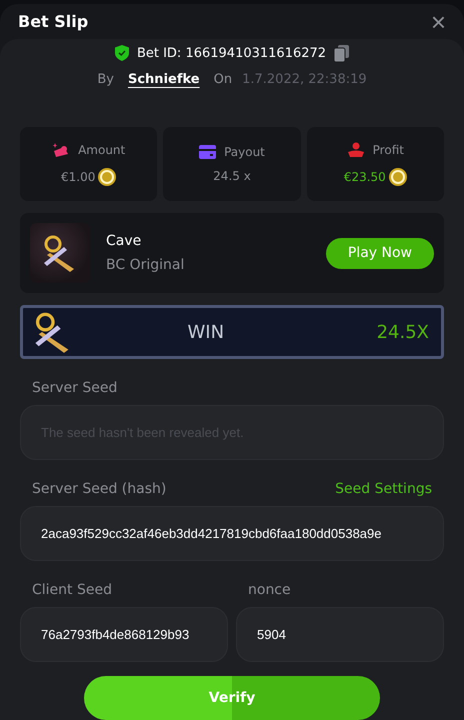  Describe the element at coordinates (75, 388) in the screenshot. I see `field-label: Server Seed` at that location.